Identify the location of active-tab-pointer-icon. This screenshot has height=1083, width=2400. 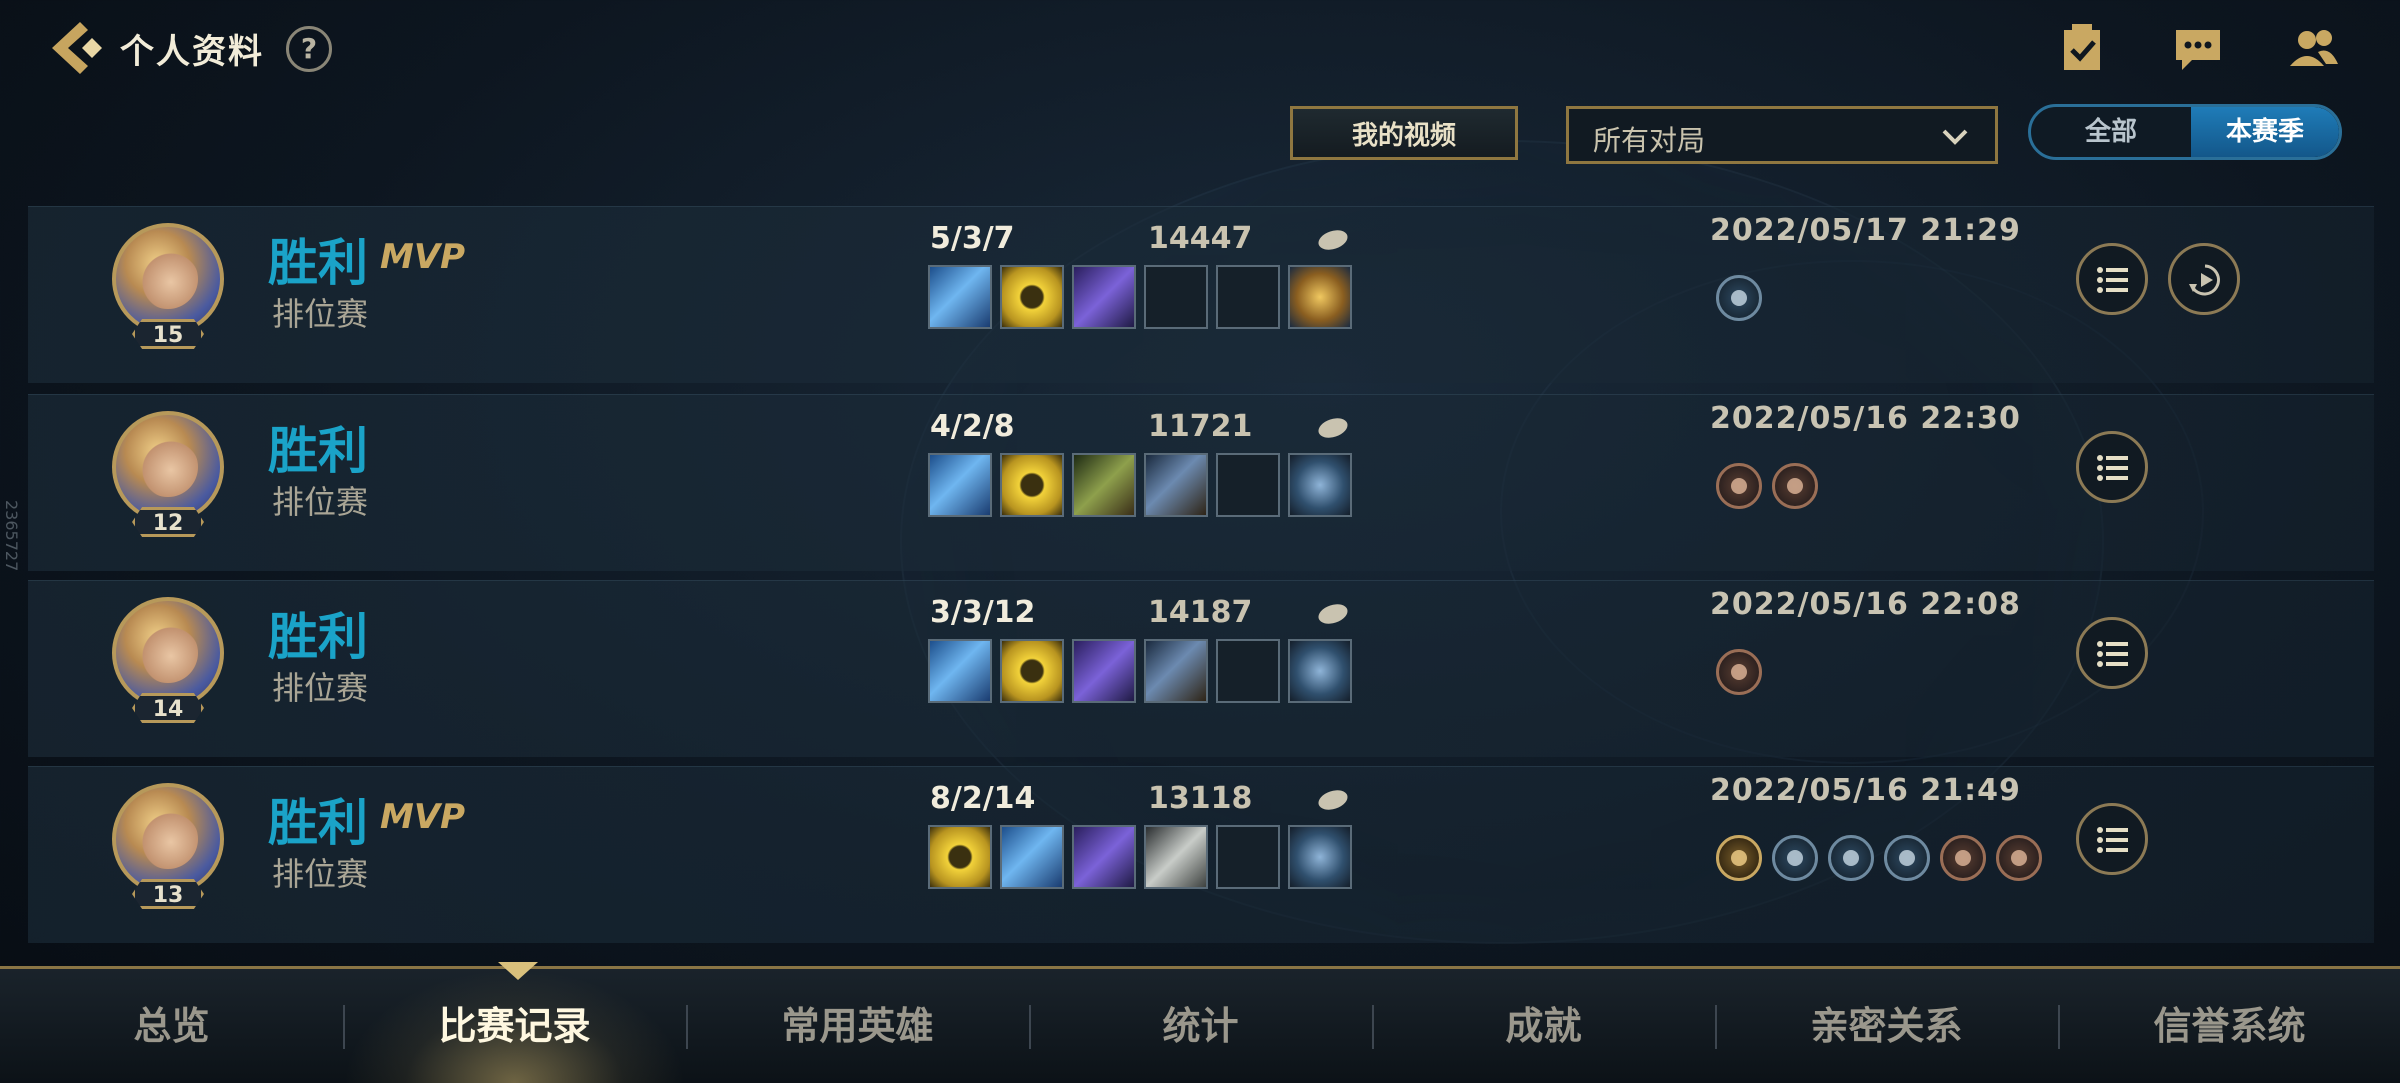
(518, 971).